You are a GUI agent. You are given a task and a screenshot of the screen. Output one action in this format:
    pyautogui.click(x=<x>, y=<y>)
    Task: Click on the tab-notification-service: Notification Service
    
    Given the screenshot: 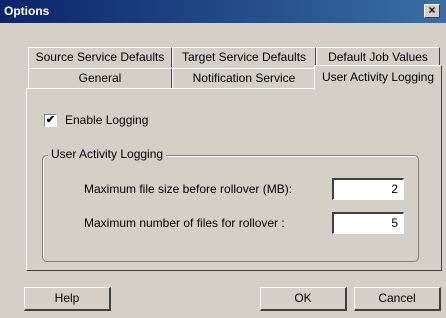 What is the action you would take?
    pyautogui.click(x=244, y=78)
    